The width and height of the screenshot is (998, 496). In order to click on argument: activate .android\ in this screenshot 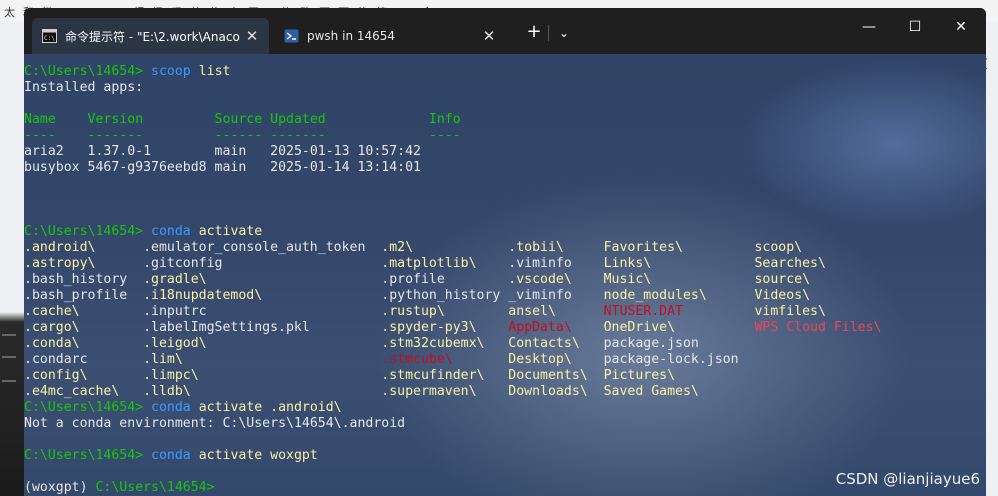, I will do `click(270, 407)`.